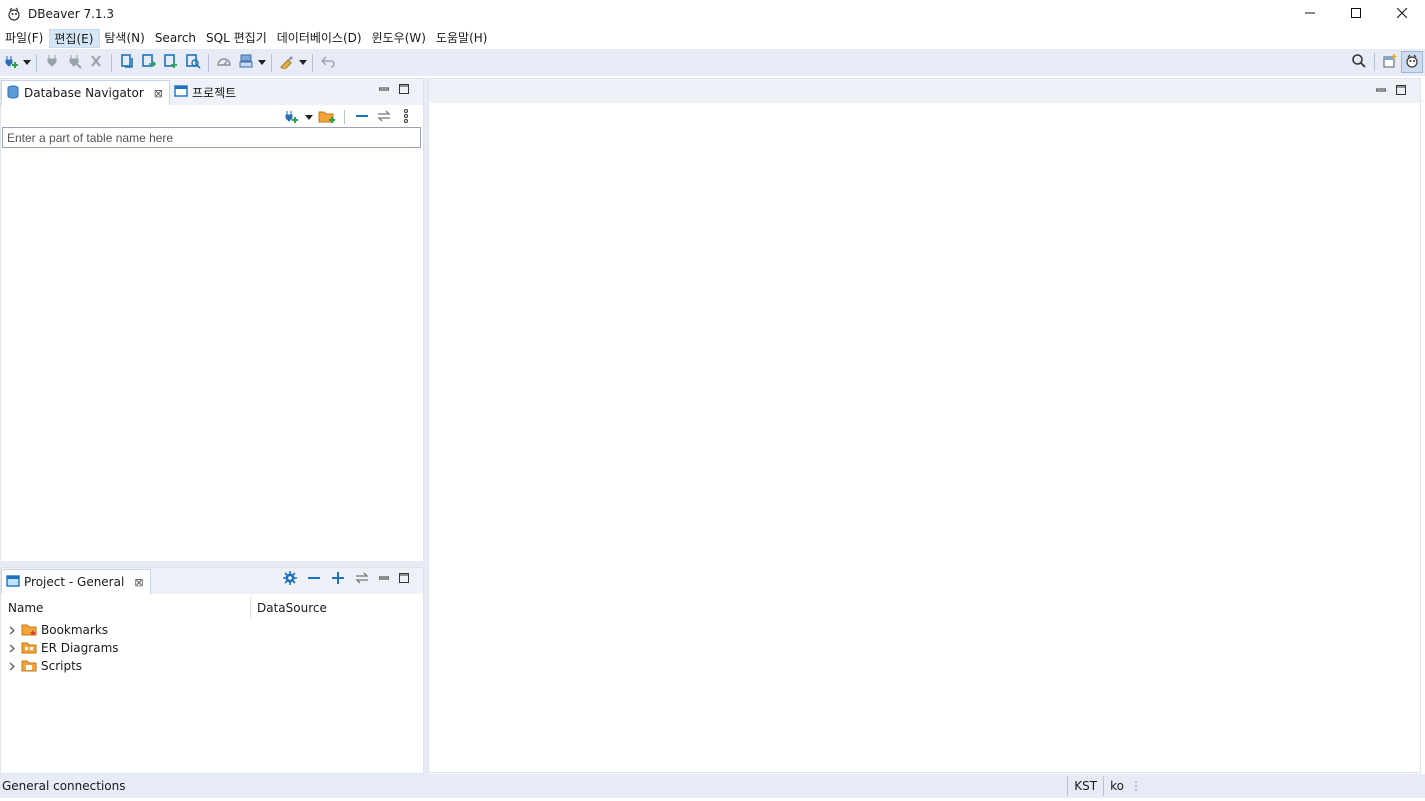  What do you see at coordinates (80, 648) in the screenshot?
I see `tree-item-label: ER Diagrams` at bounding box center [80, 648].